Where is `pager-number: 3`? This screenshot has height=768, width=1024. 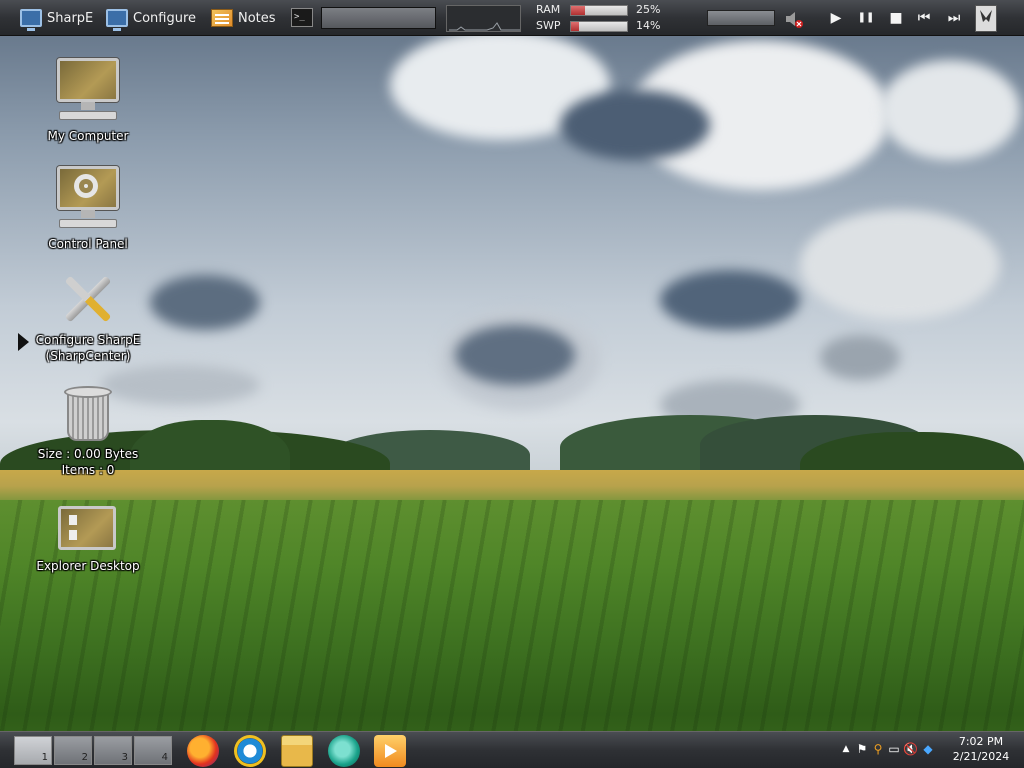 pager-number: 3 is located at coordinates (124, 757).